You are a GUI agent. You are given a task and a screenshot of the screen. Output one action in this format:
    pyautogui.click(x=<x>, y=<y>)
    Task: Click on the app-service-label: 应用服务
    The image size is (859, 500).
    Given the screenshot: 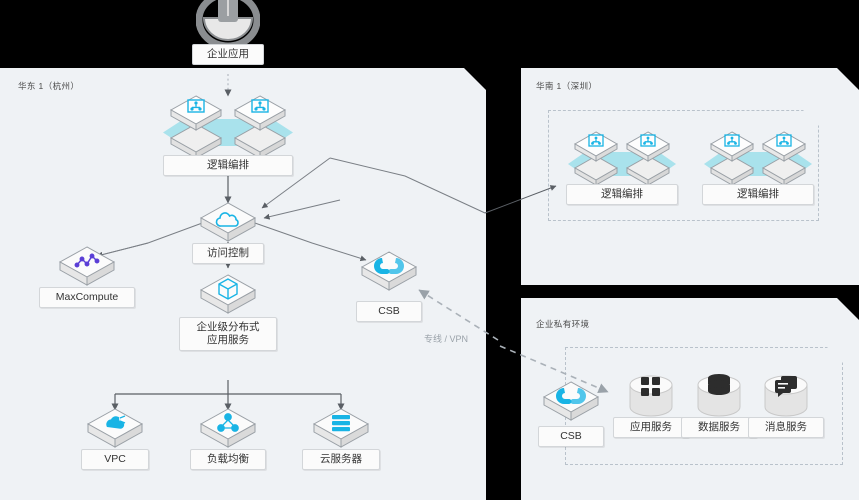 What is the action you would take?
    pyautogui.click(x=651, y=428)
    